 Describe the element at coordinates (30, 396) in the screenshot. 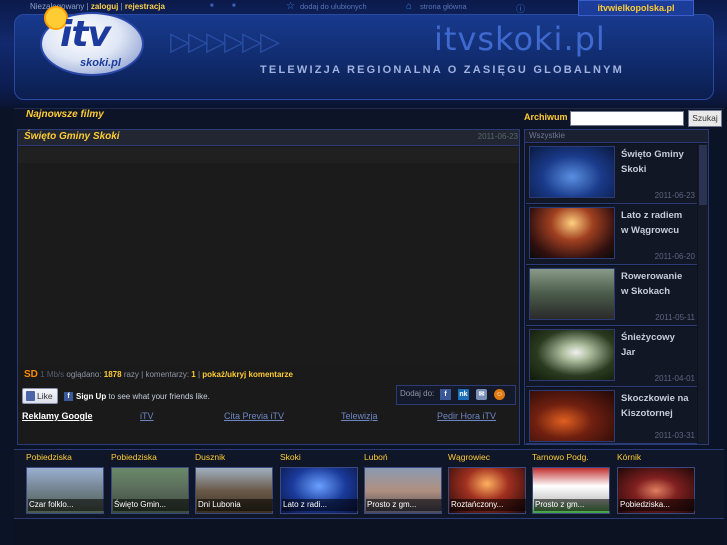

I see `thumbs-up-icon` at that location.